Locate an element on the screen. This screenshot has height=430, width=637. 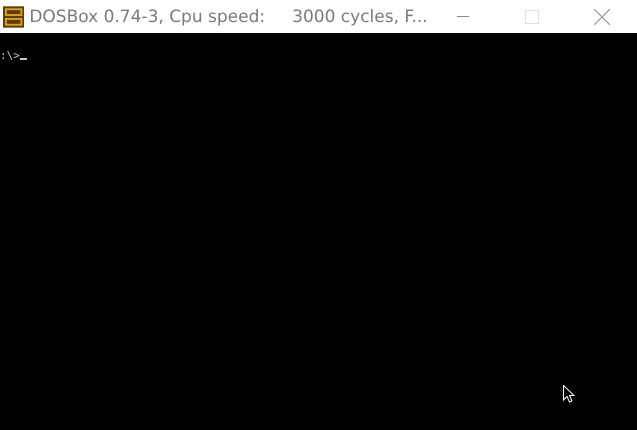
close-icon is located at coordinates (602, 16).